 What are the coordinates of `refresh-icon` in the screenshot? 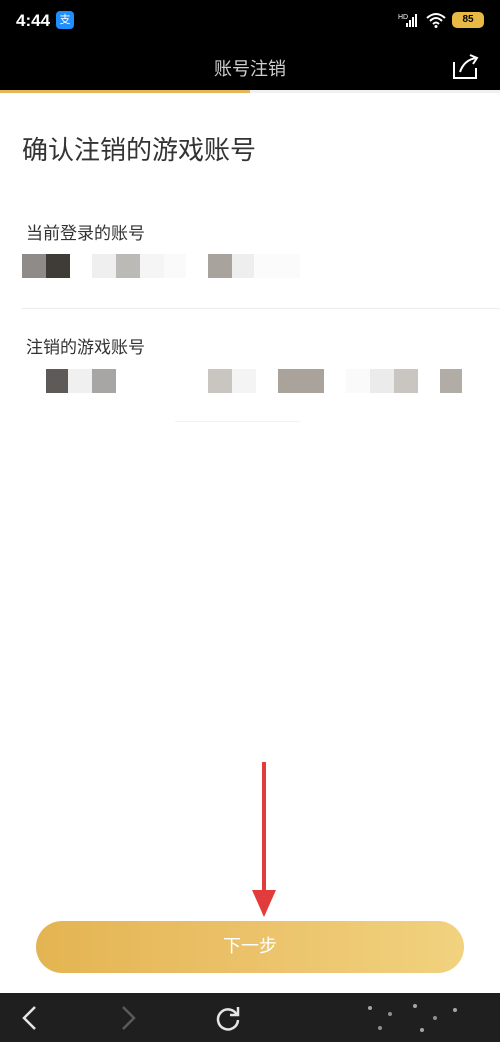 It's located at (228, 1018).